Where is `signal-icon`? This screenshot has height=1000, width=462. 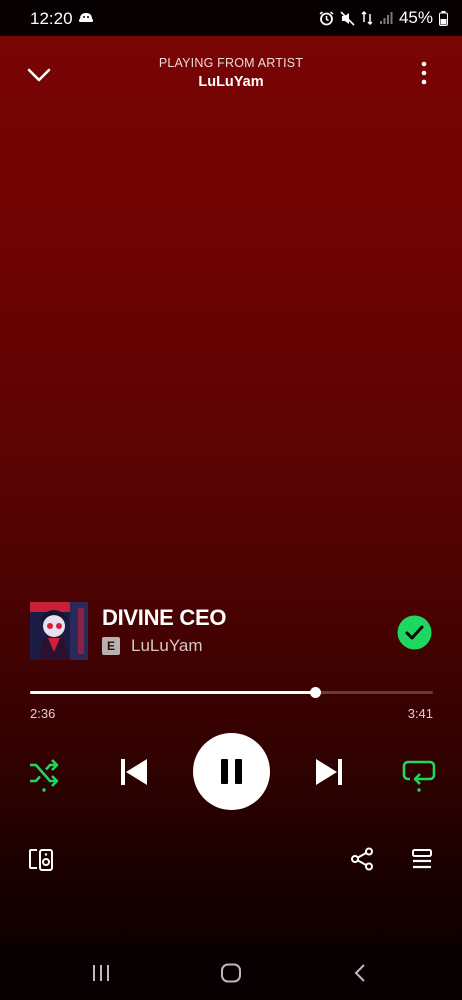 signal-icon is located at coordinates (386, 18).